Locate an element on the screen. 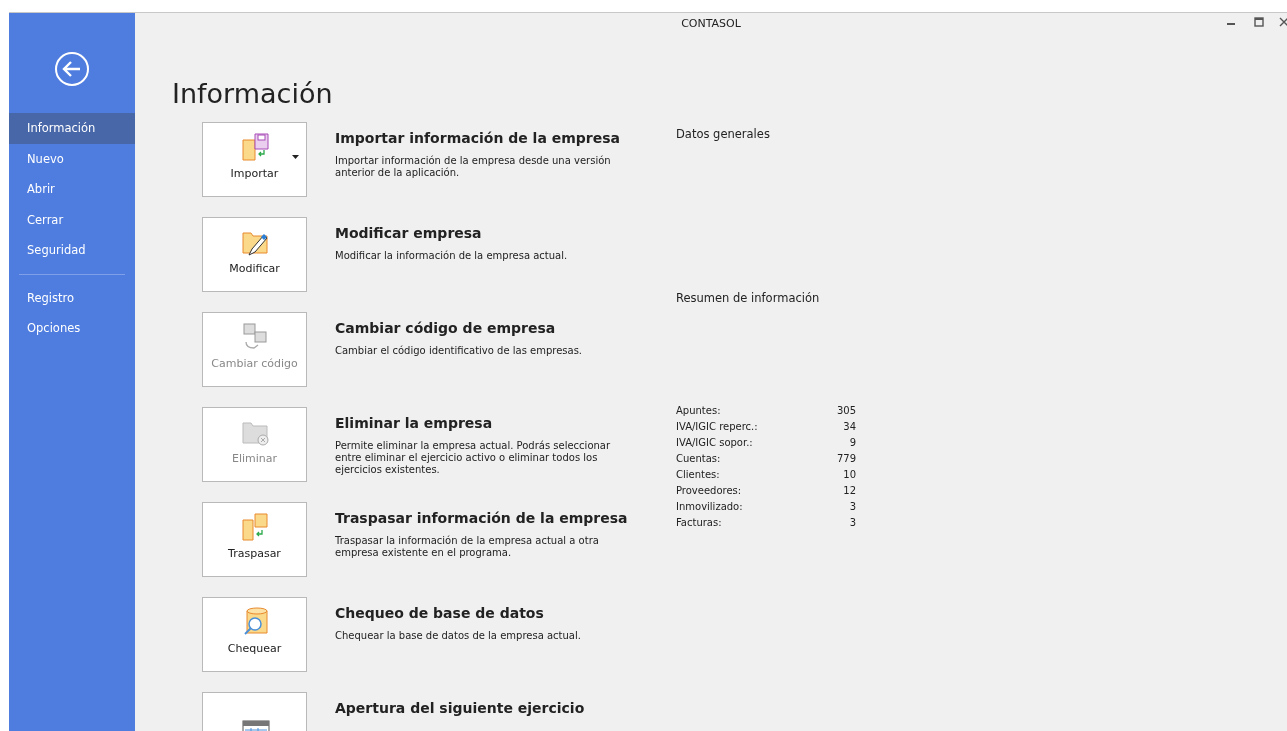 The height and width of the screenshot is (731, 1287). action-title: Eliminar la empresa is located at coordinates (414, 424).